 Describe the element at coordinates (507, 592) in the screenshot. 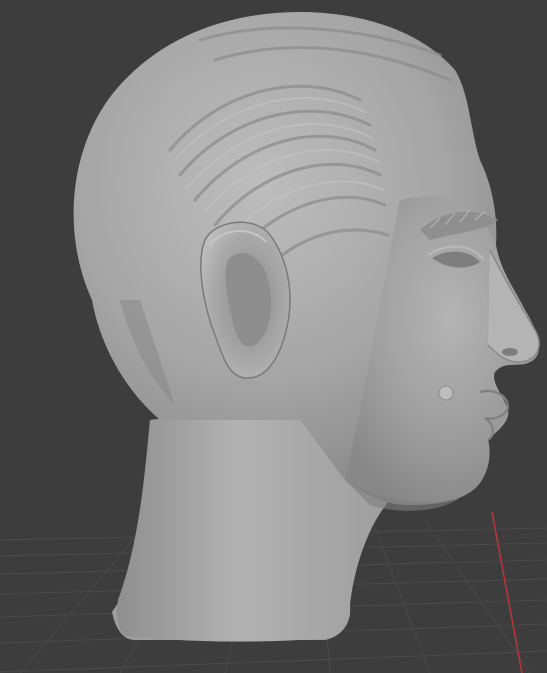

I see `x-axis-line` at that location.